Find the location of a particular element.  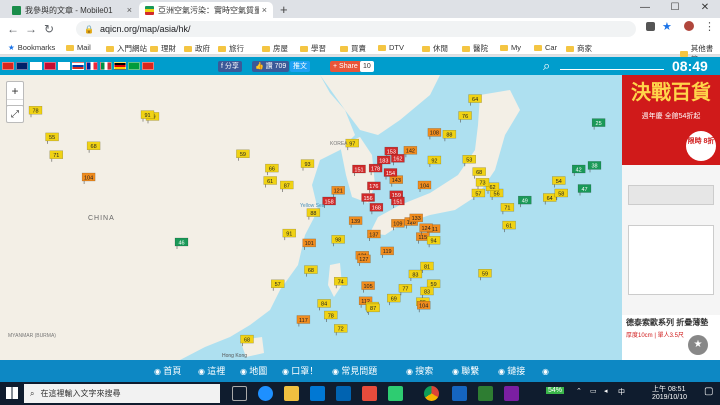

app-icon is located at coordinates (369, 393).